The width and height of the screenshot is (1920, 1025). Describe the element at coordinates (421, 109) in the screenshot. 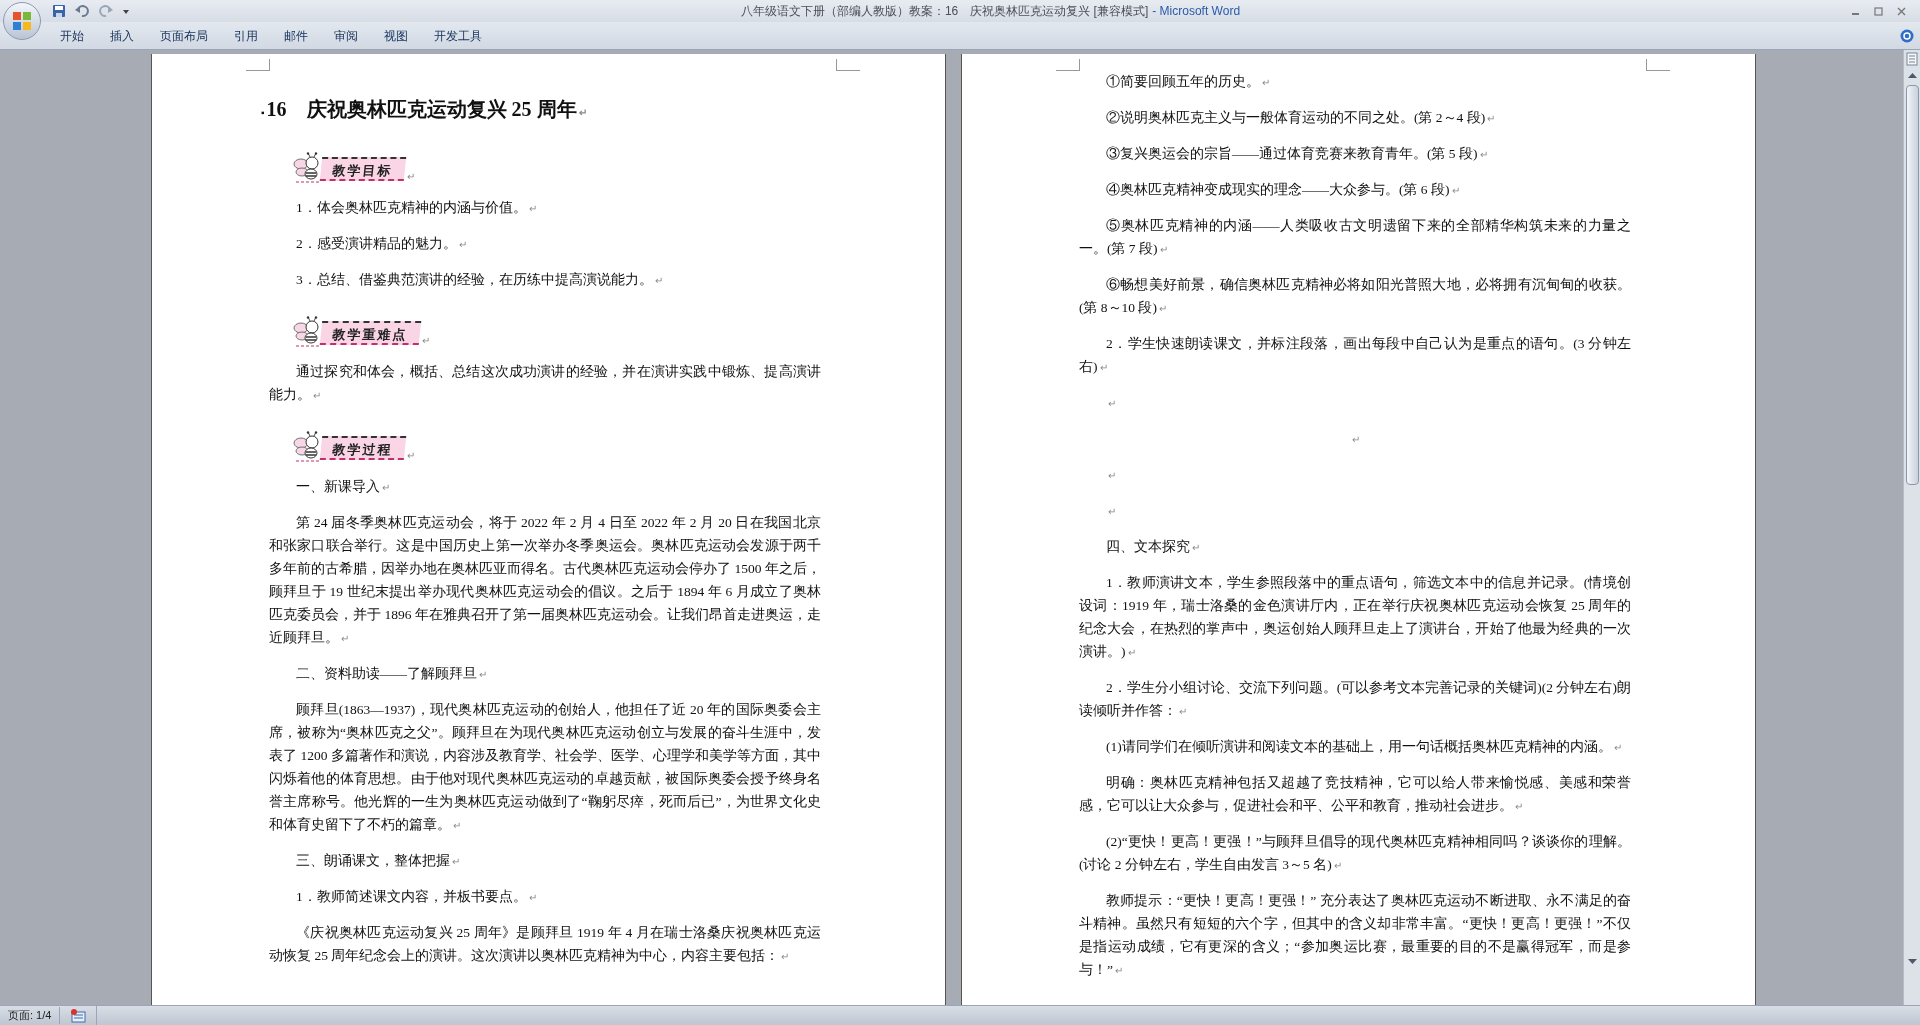

I see `document-title: 16 庆祝奥林匹克运动复兴 25 周年` at that location.